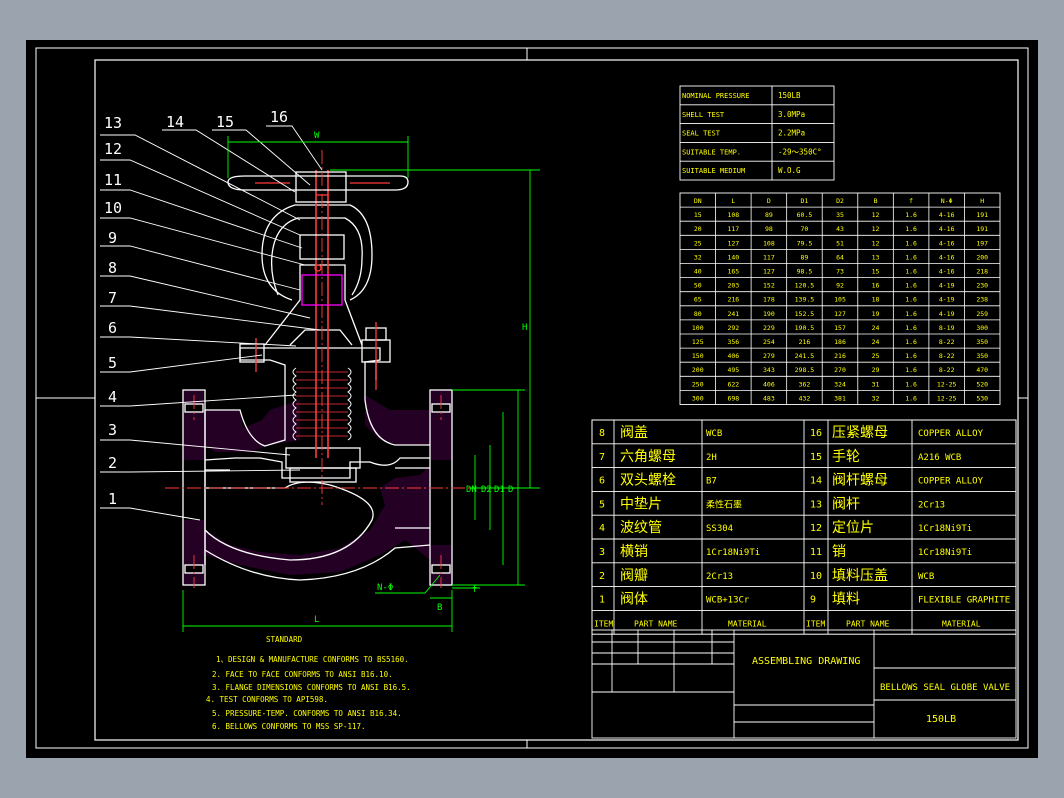 The width and height of the screenshot is (1064, 798). What do you see at coordinates (113, 123) in the screenshot?
I see `callout-13: 13` at bounding box center [113, 123].